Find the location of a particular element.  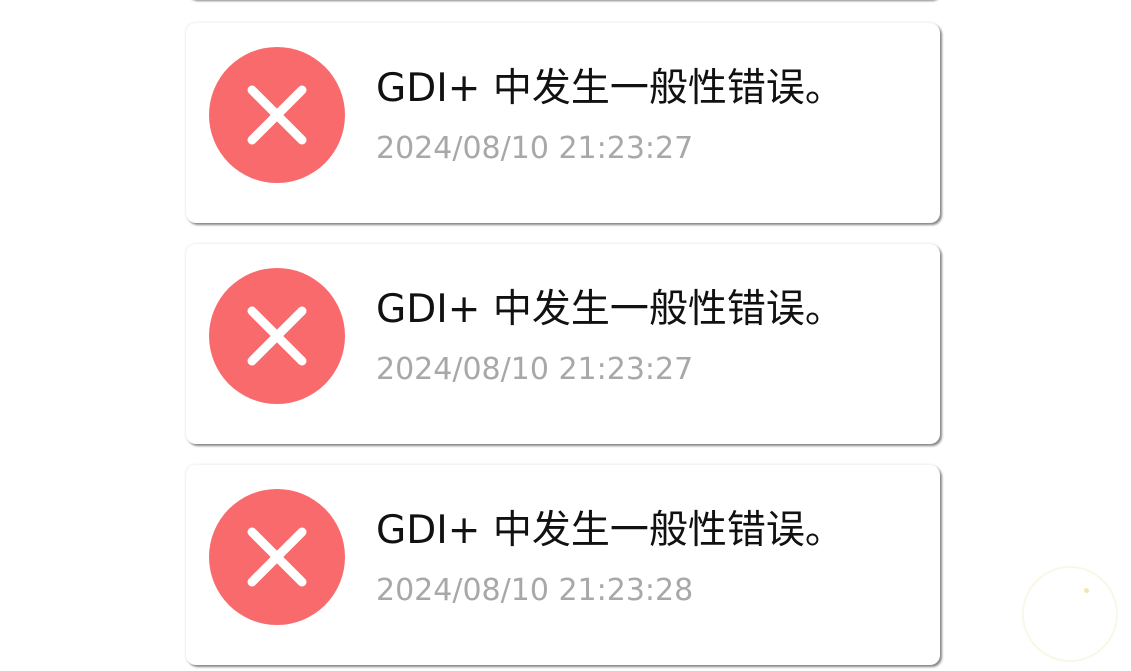

notification-timestamp: 2024/08/10 21:23:28 is located at coordinates (535, 590).